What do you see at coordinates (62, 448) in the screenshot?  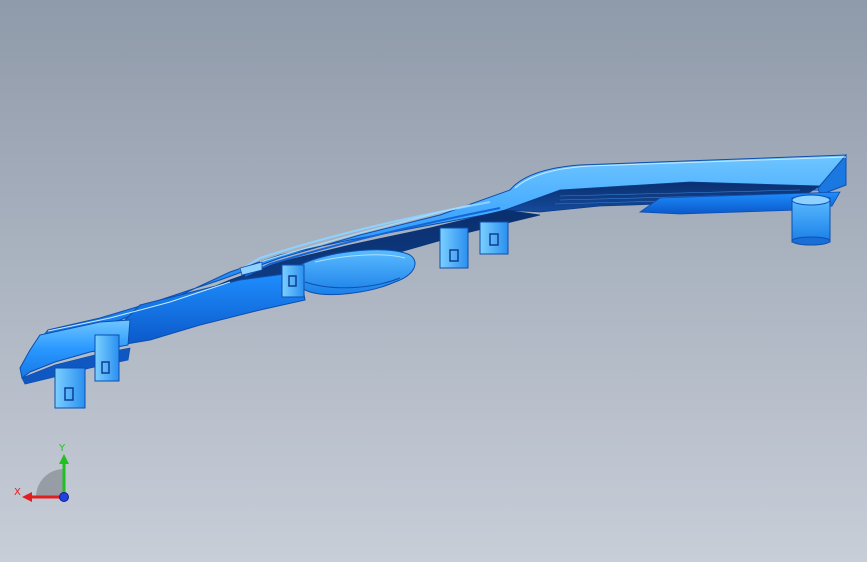 I see `y-axis-label: Y` at bounding box center [62, 448].